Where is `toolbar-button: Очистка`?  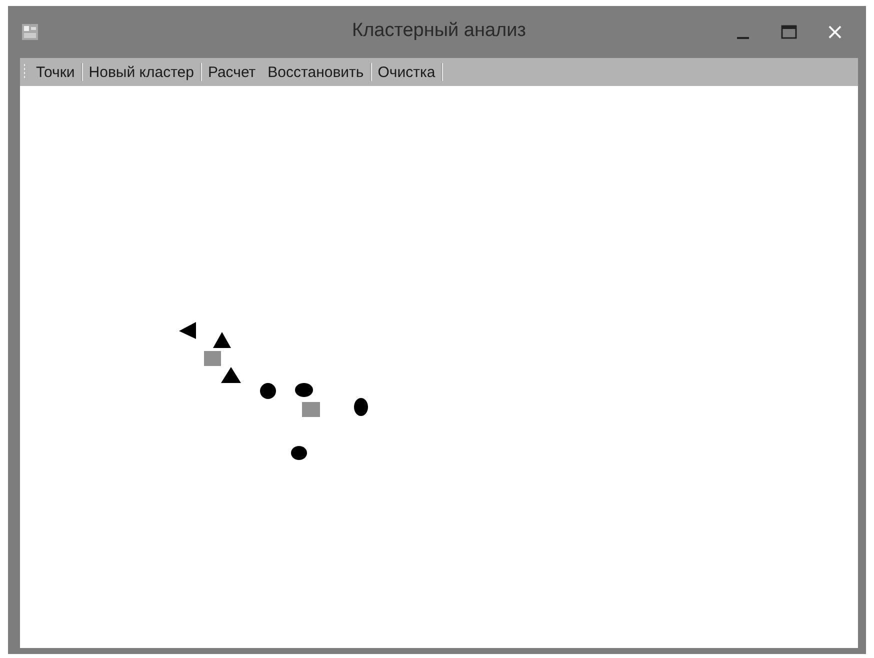
toolbar-button: Очистка is located at coordinates (407, 72).